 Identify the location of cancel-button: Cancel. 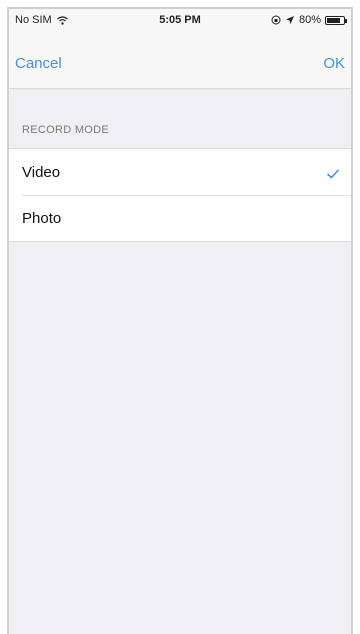
(38, 63).